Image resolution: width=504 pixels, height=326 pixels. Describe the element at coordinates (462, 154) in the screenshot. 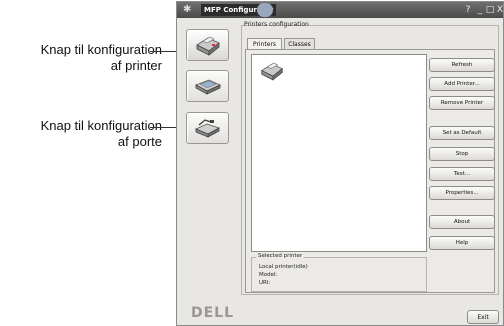

I see `stop-button: Stop` at that location.